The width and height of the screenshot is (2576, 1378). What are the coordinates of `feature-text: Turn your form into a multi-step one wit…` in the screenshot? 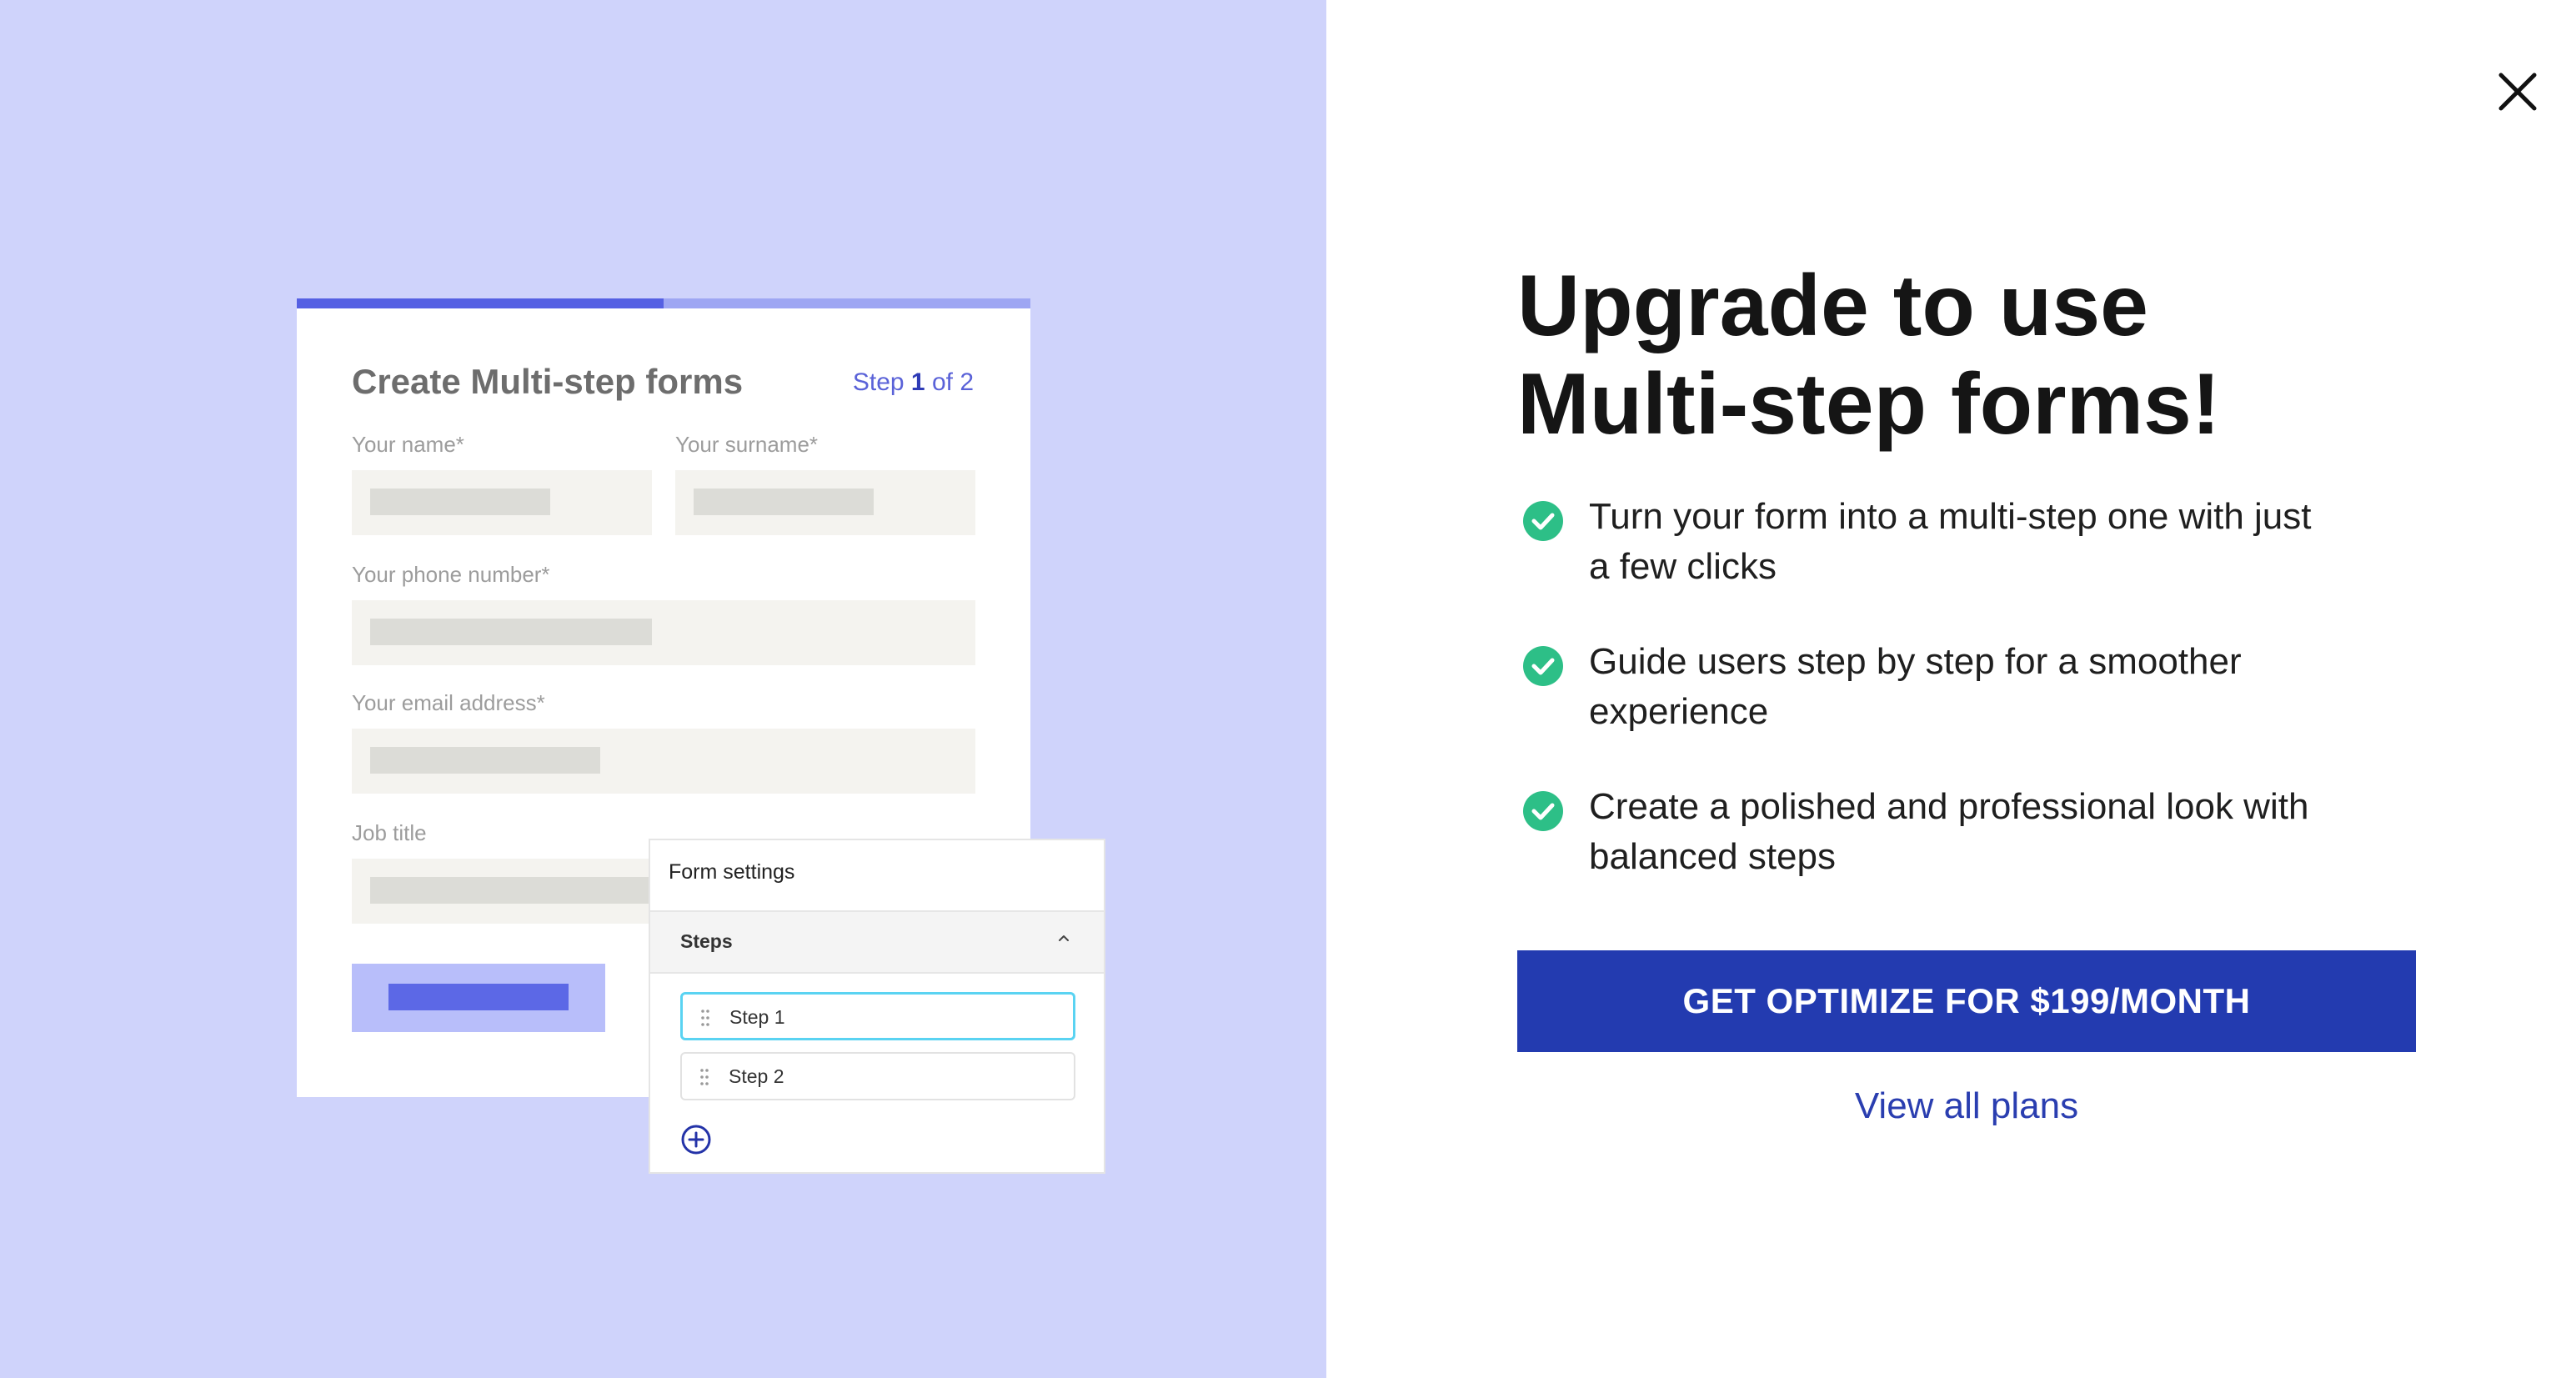 It's located at (1950, 541).